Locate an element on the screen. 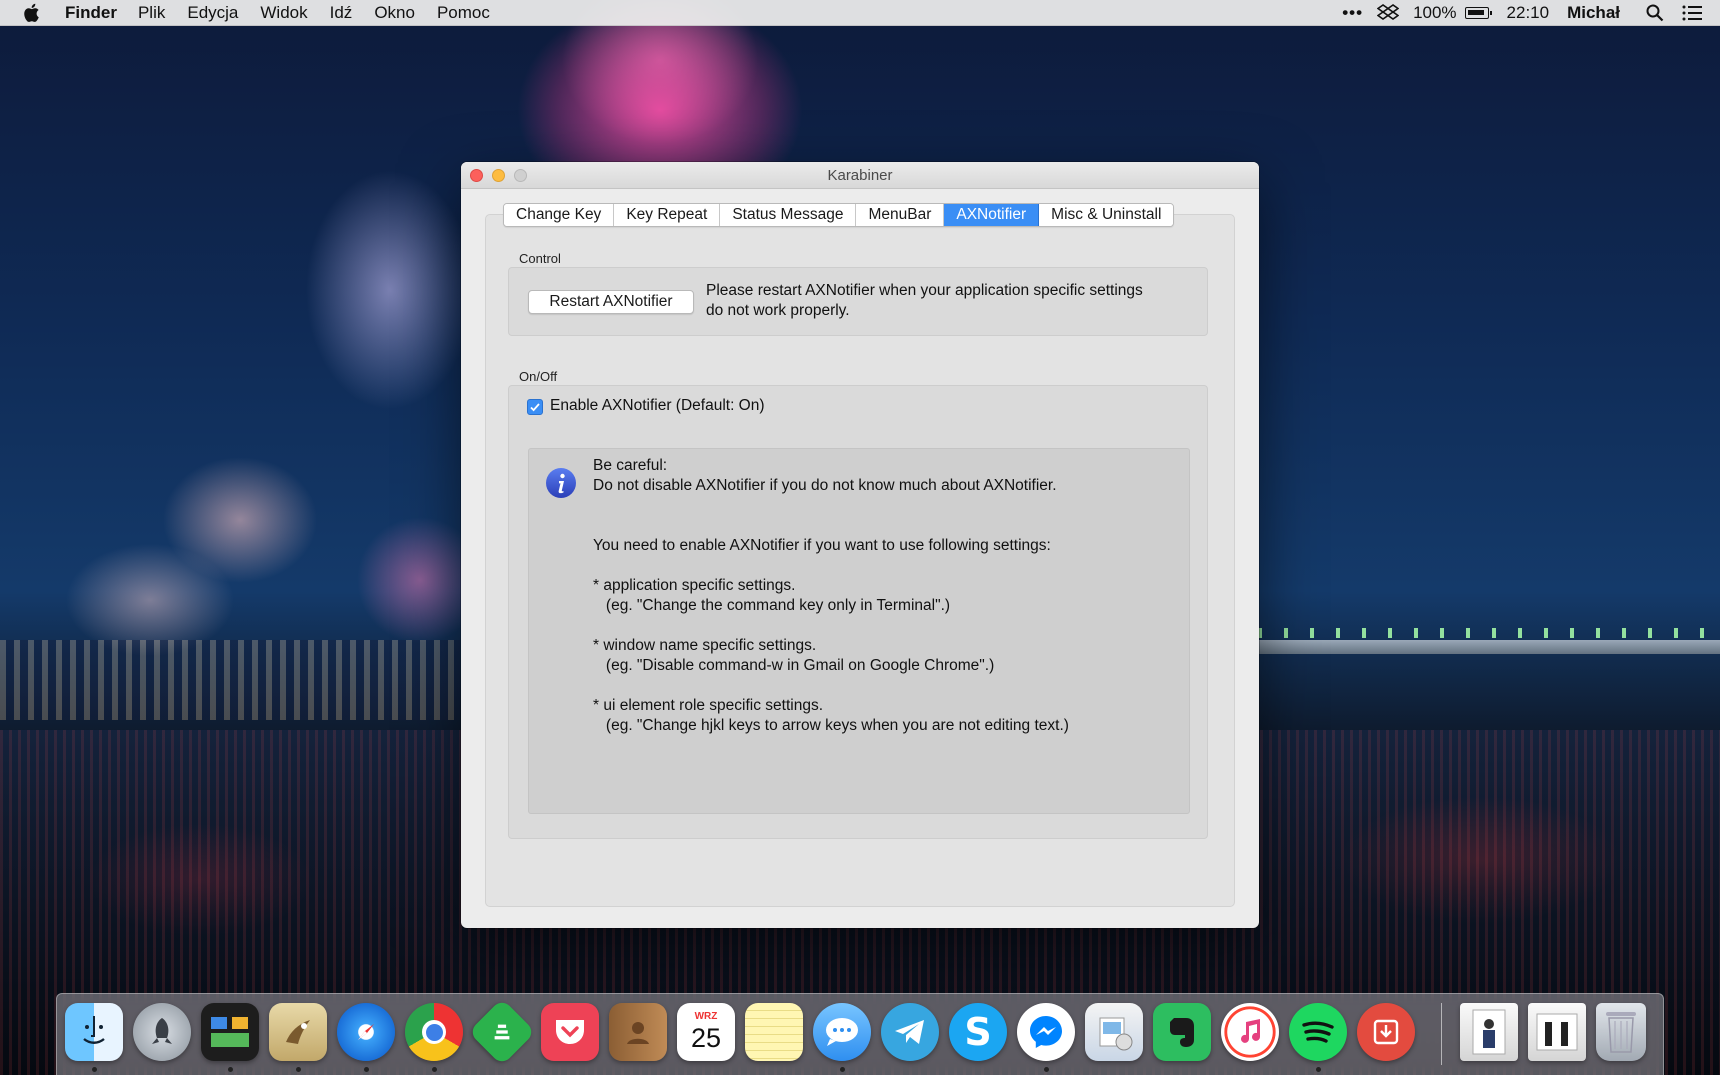 The height and width of the screenshot is (1075, 1720). apple-menu-icon is located at coordinates (32, 13).